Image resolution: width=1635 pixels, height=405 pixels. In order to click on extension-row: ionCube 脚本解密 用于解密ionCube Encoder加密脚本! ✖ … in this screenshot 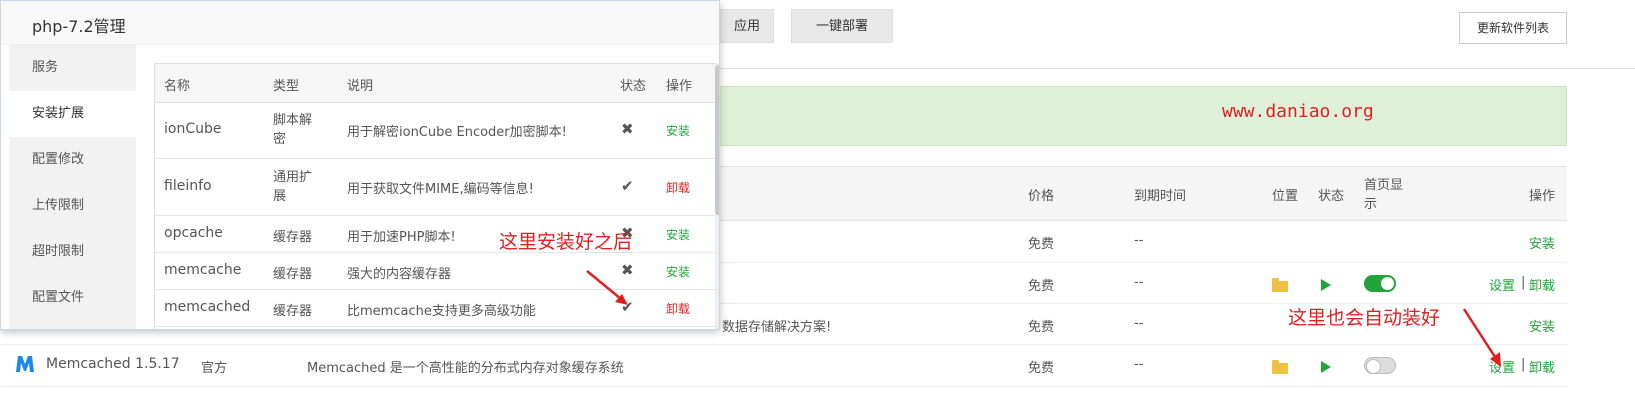, I will do `click(435, 130)`.